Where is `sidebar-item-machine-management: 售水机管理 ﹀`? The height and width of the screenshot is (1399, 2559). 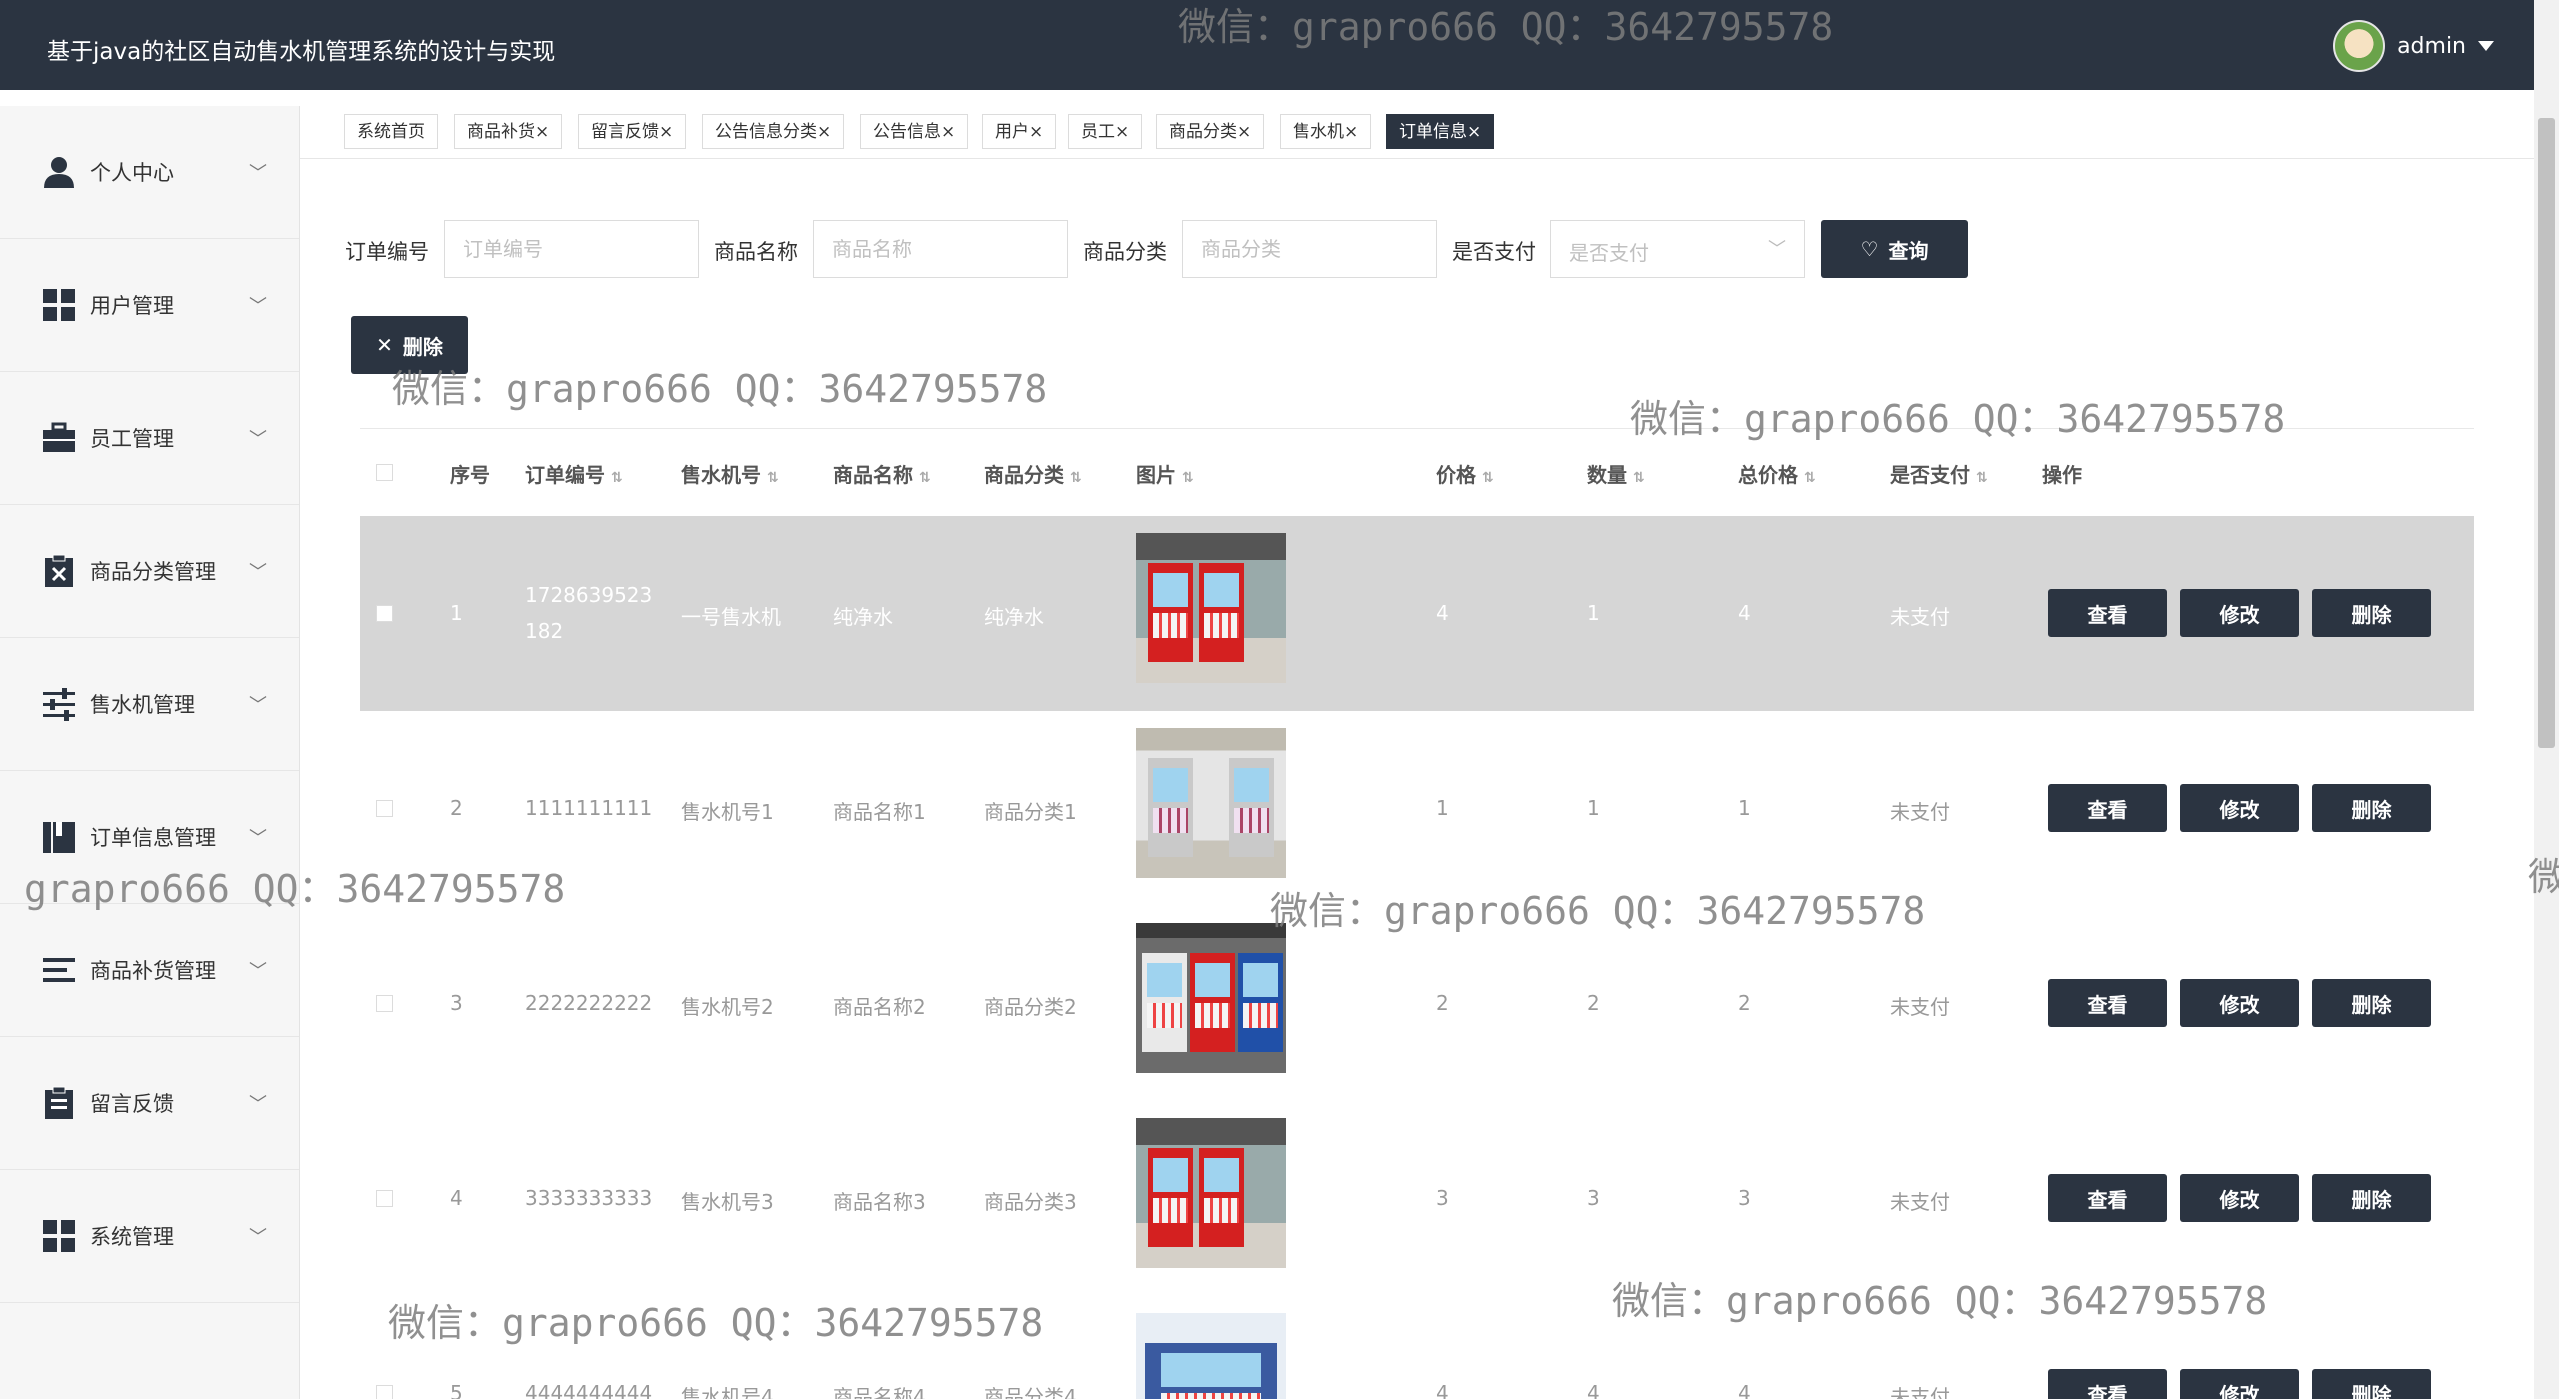
sidebar-item-machine-management: 售水机管理 ﹀ is located at coordinates (149, 704).